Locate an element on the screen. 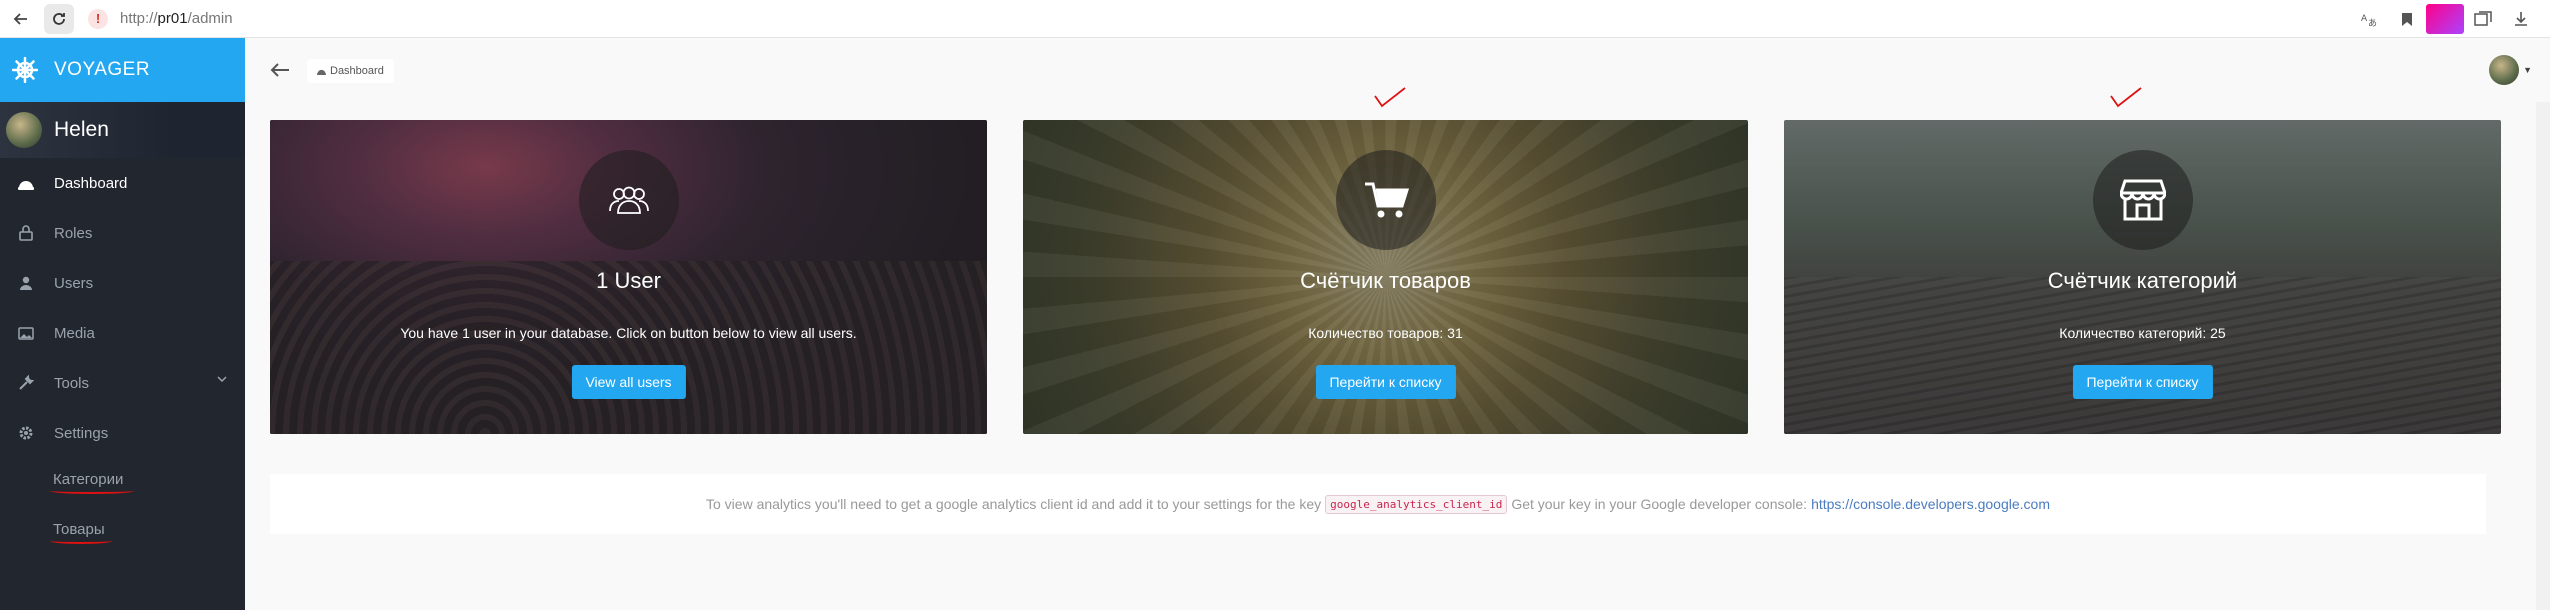 This screenshot has height=610, width=2550. view-all-users-button: View all users is located at coordinates (628, 382).